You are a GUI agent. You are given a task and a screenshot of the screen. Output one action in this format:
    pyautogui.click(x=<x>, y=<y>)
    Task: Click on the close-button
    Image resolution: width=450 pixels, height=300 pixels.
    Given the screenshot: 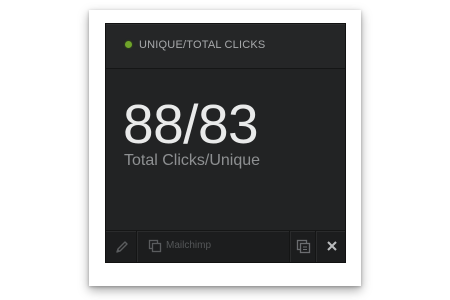 What is the action you would take?
    pyautogui.click(x=330, y=246)
    